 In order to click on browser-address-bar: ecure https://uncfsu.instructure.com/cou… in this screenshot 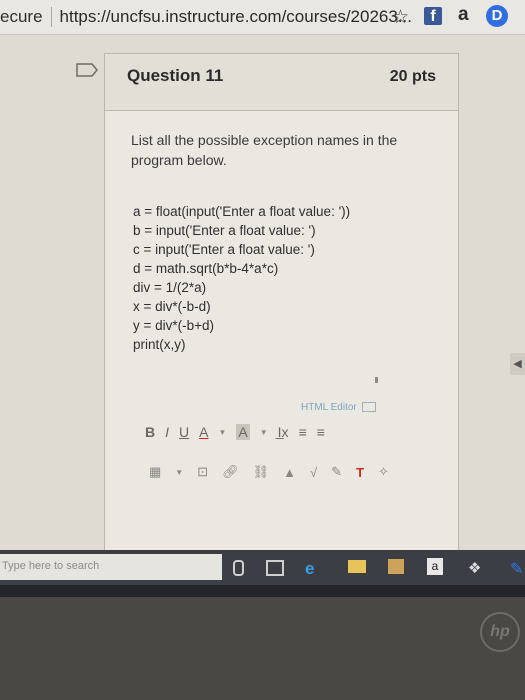, I will do `click(262, 17)`.